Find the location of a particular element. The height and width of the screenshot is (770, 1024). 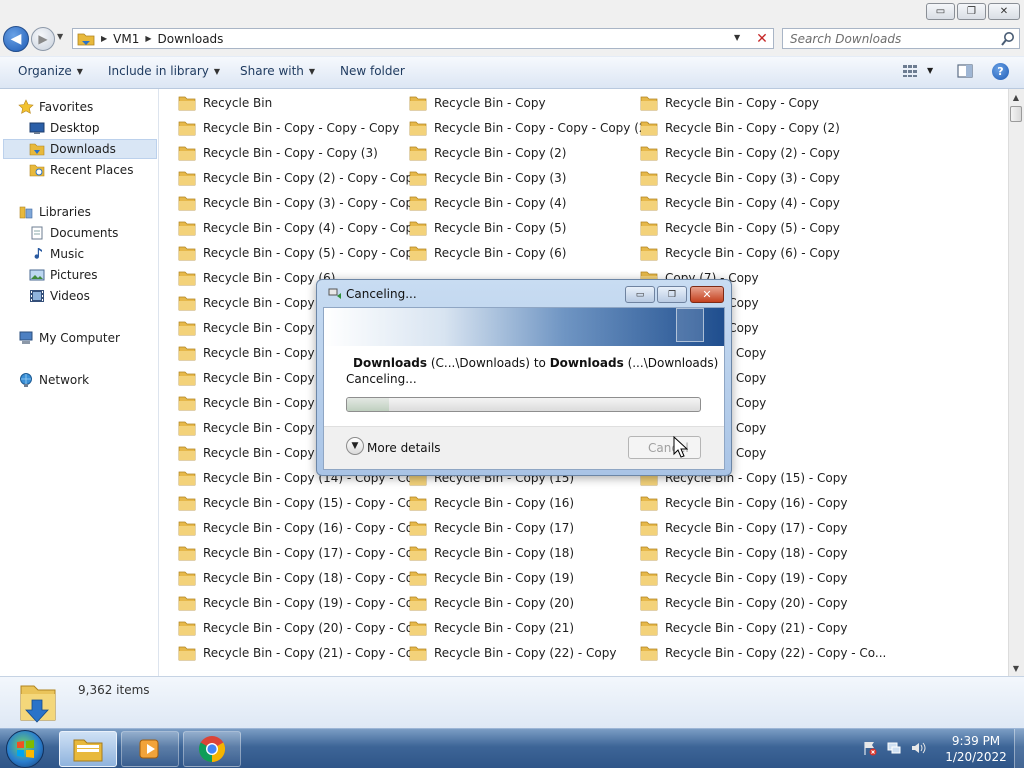

change-view-icon is located at coordinates (910, 71).